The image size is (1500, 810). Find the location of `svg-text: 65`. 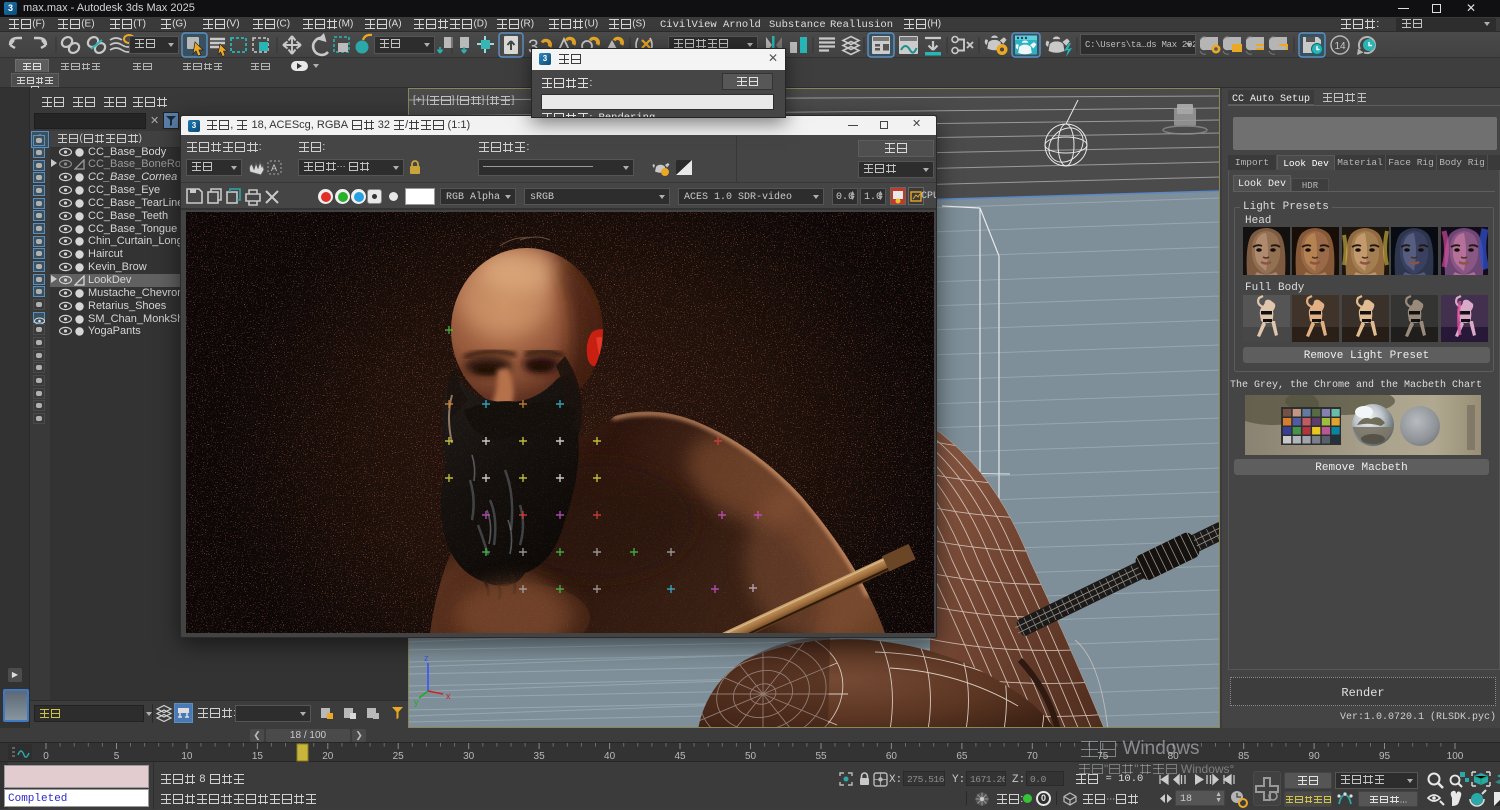

svg-text: 65 is located at coordinates (962, 756).